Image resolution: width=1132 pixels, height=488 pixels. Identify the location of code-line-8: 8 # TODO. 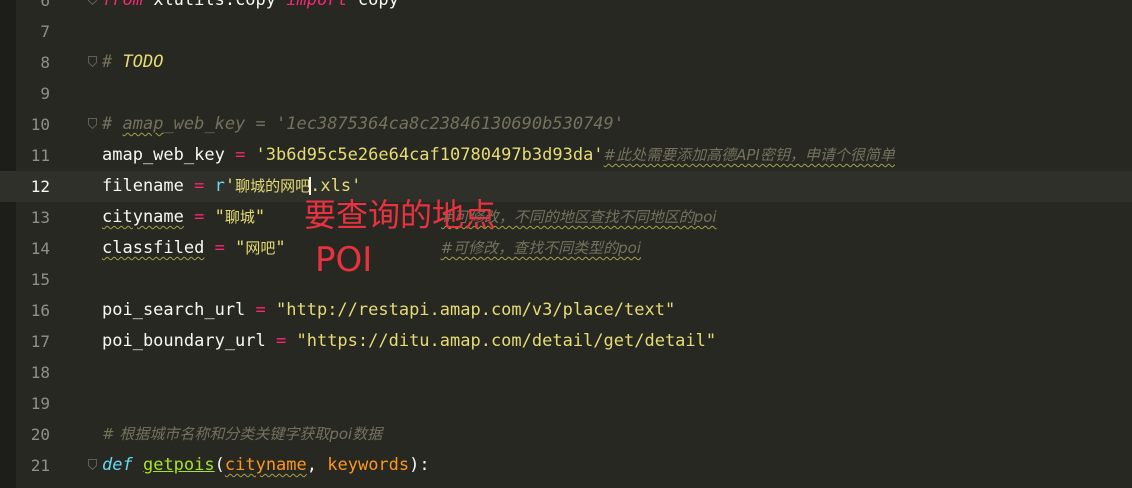
(566, 62).